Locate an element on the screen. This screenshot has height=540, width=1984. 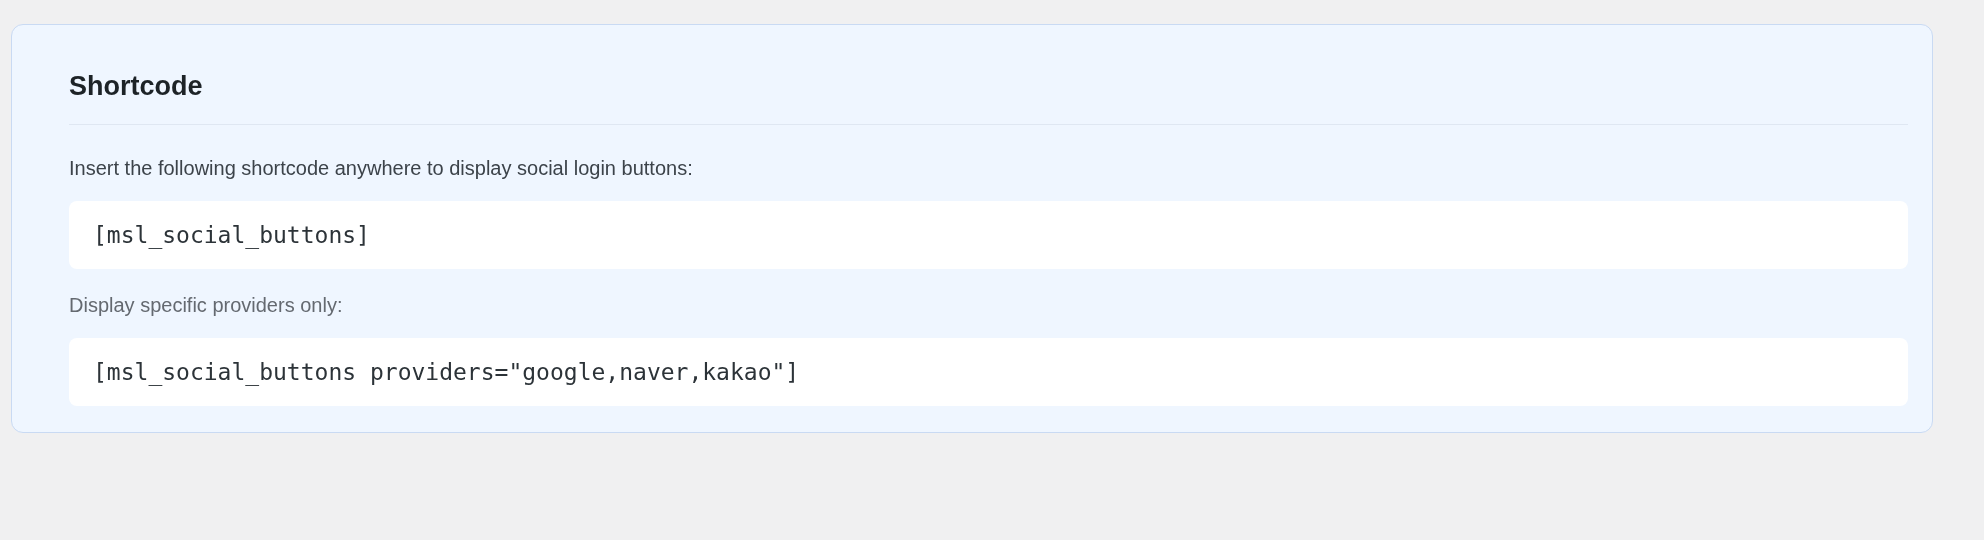
note-text: Display specific providers only: is located at coordinates (206, 305).